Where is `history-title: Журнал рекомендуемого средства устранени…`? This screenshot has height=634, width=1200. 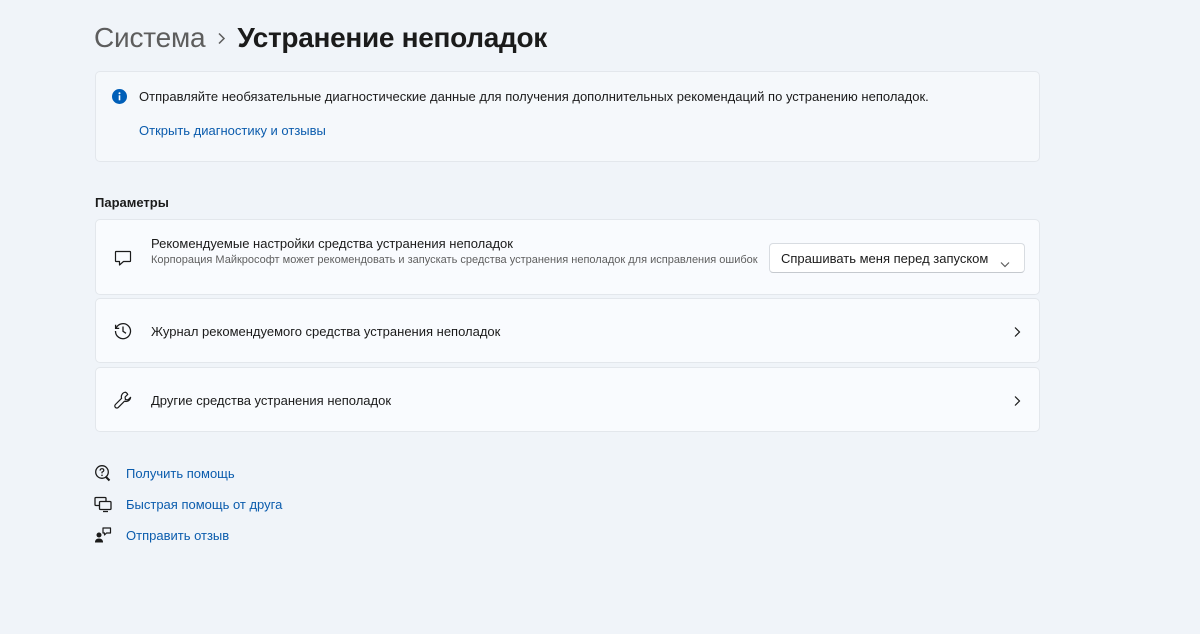
history-title: Журнал рекомендуемого средства устранени… is located at coordinates (326, 331).